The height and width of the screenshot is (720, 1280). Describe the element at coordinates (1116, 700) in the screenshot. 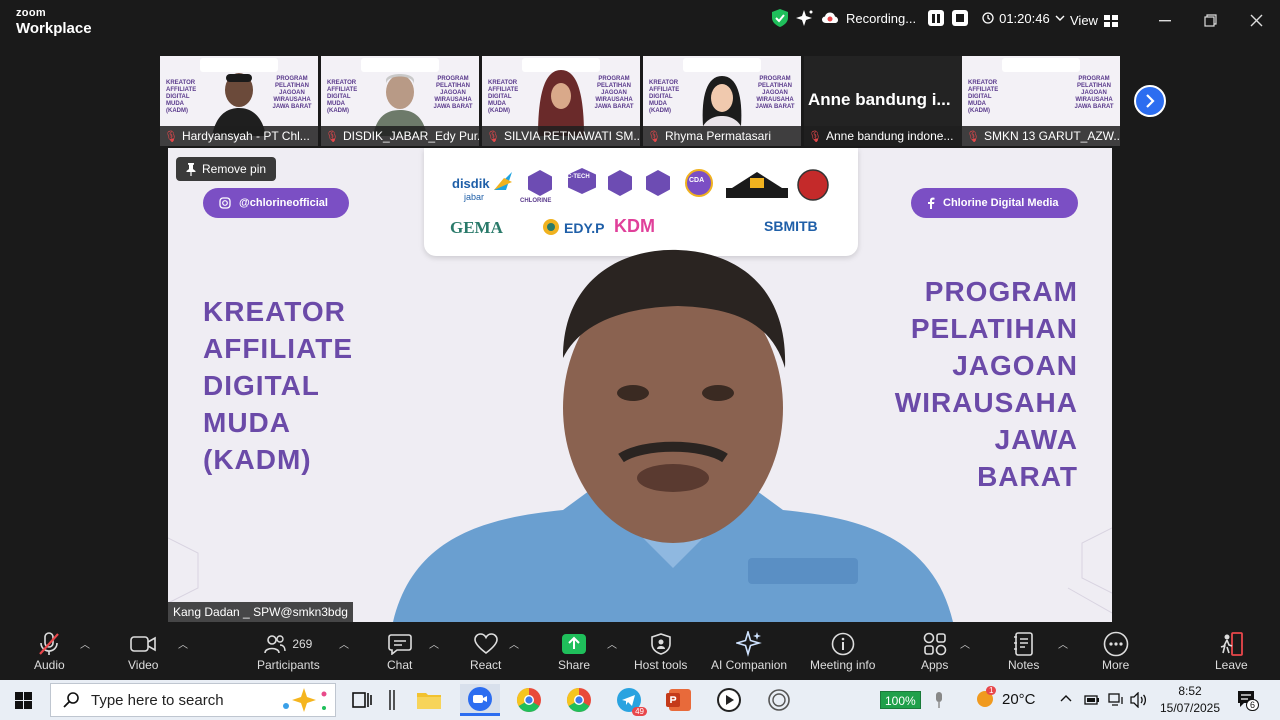

I see `network-icon` at that location.